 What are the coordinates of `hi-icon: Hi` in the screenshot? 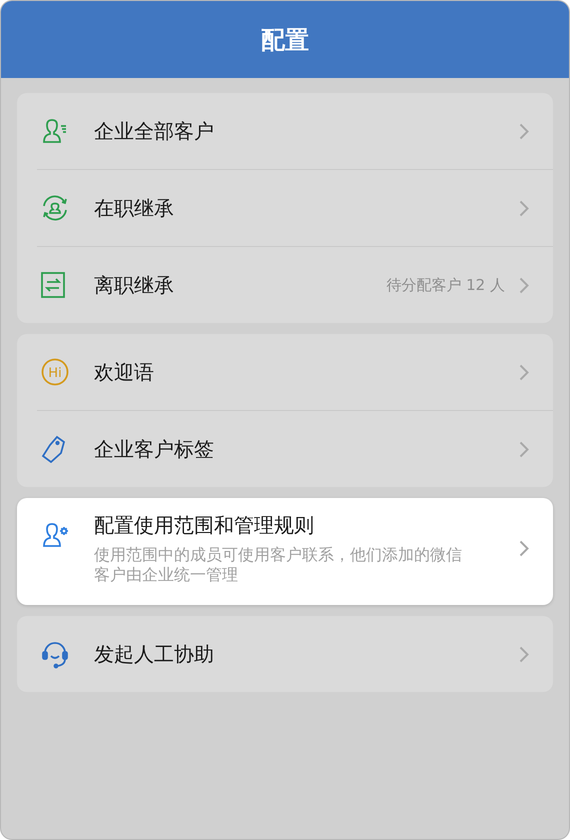 It's located at (55, 372).